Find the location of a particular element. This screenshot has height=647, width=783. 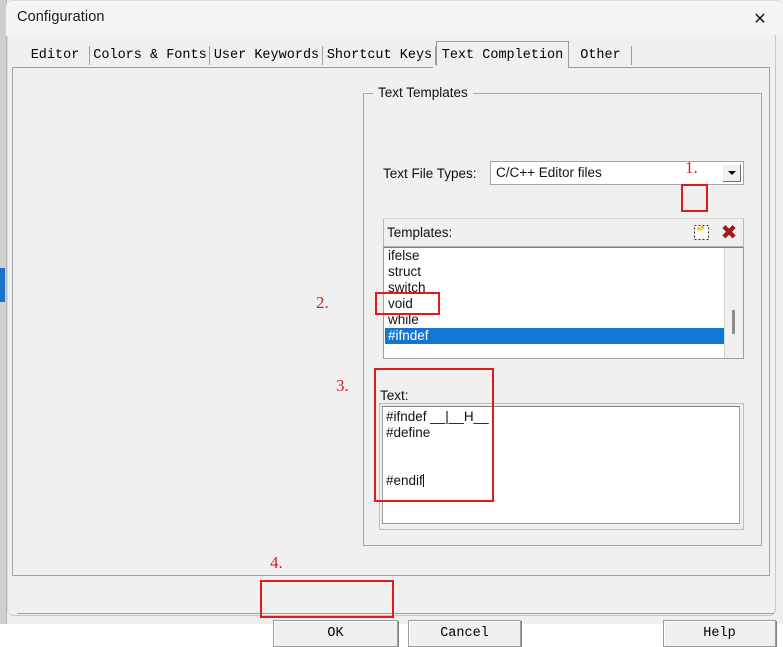

tab-label: Text Completion is located at coordinates (502, 55).